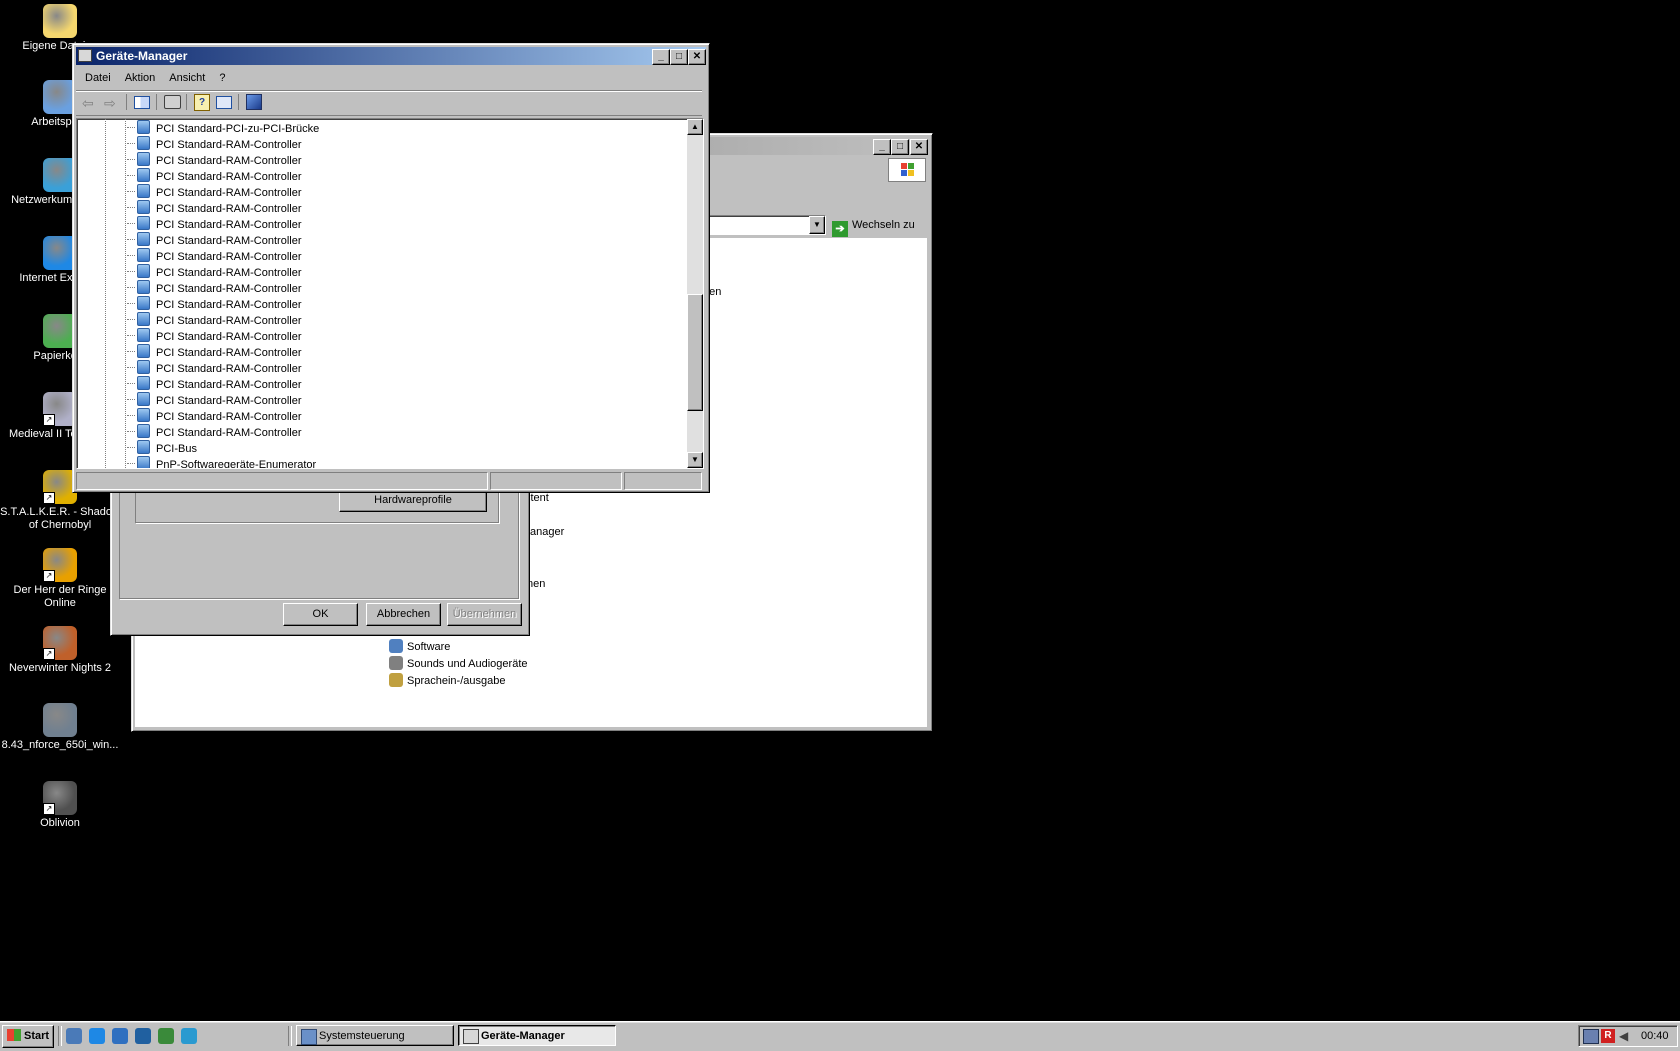 Image resolution: width=1680 pixels, height=1051 pixels. Describe the element at coordinates (74, 1036) in the screenshot. I see `show-desktop-icon` at that location.